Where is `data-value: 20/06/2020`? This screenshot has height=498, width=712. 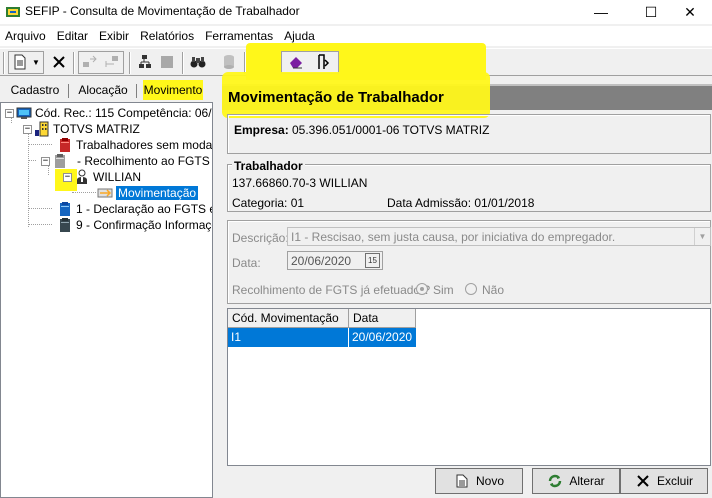 data-value: 20/06/2020 is located at coordinates (321, 261).